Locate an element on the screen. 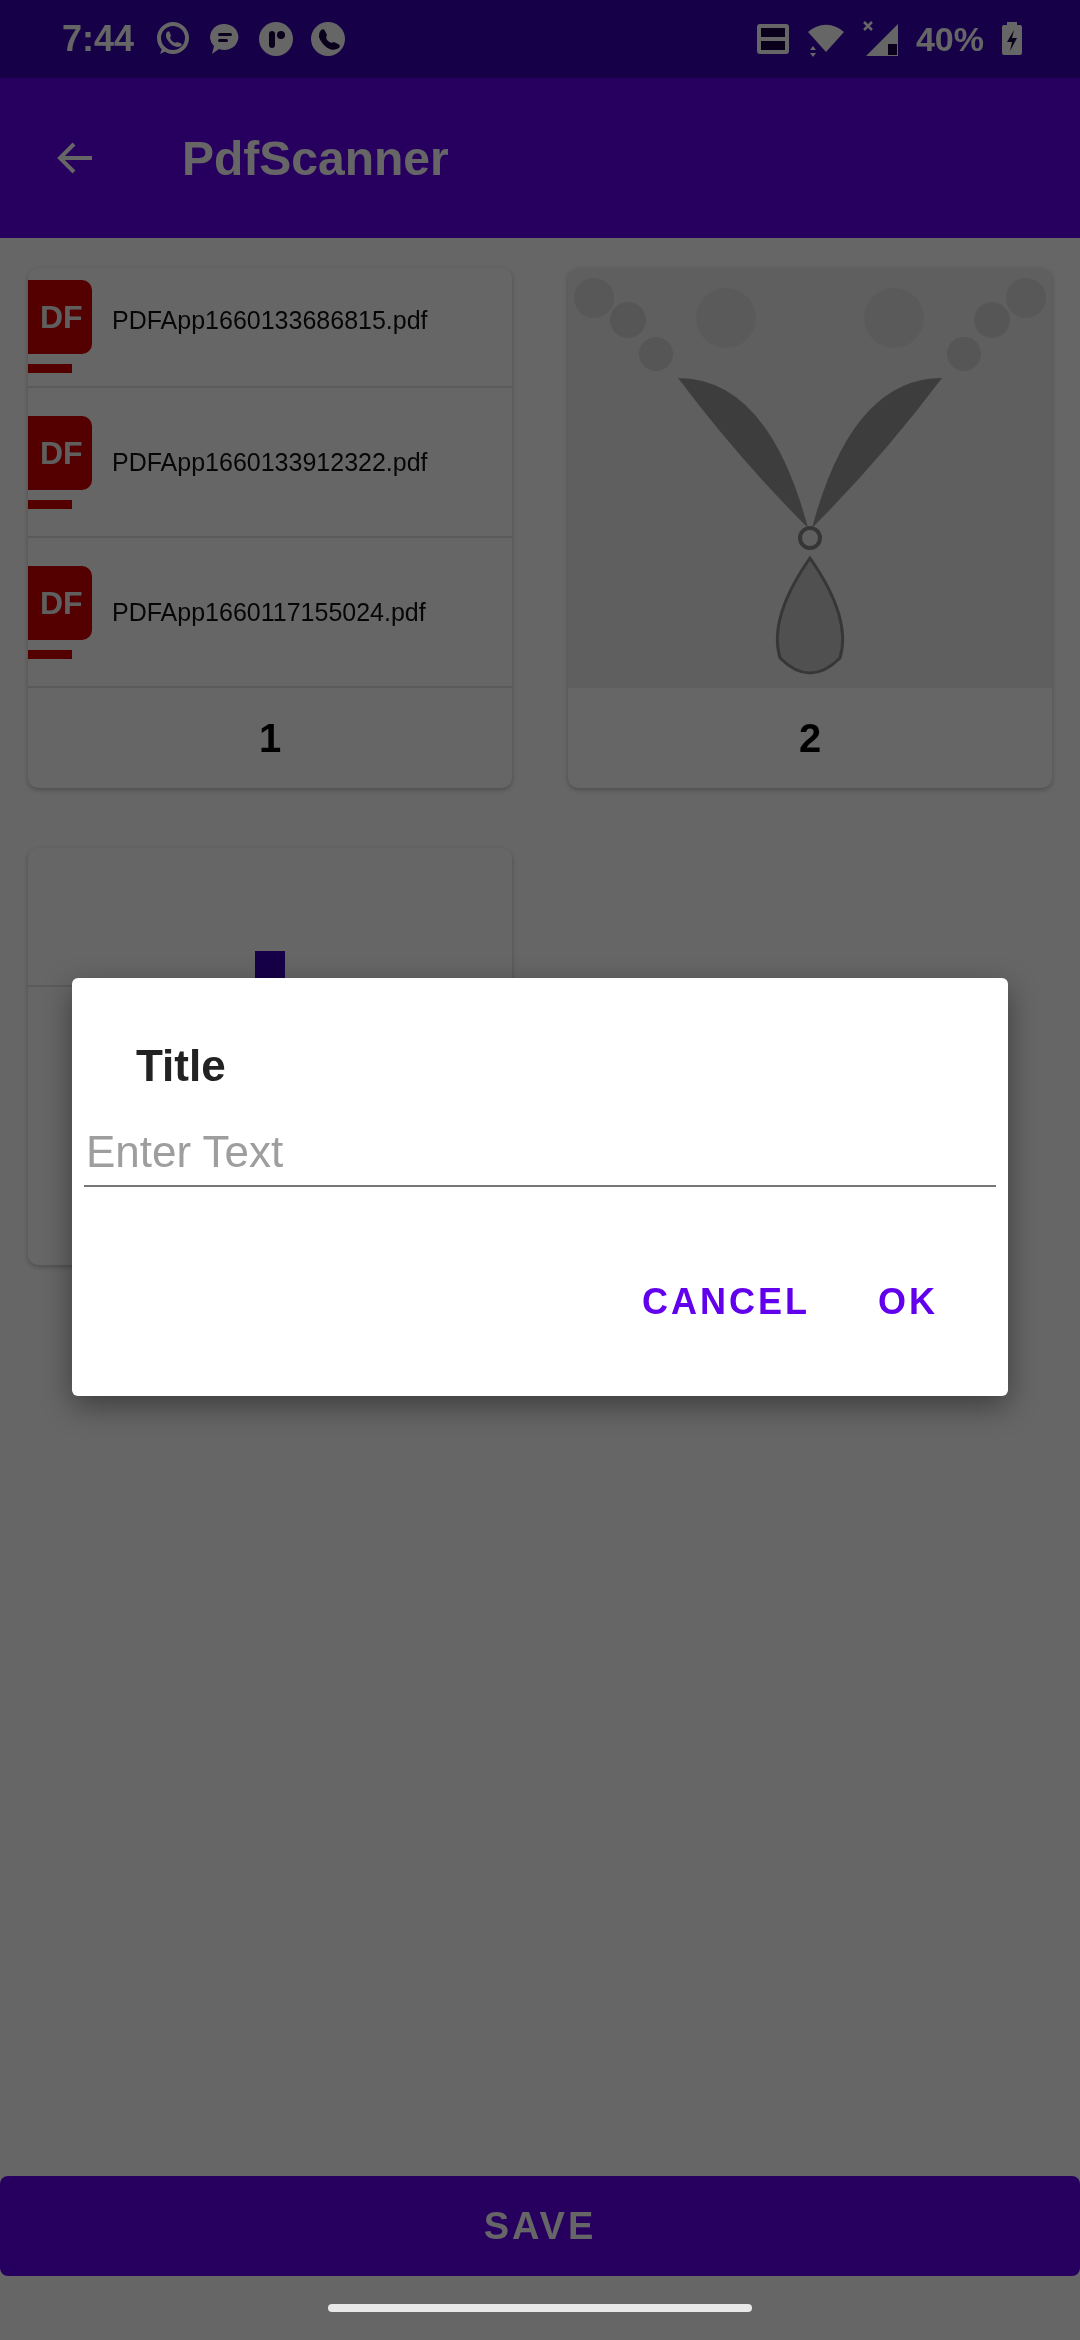 Image resolution: width=1080 pixels, height=2340 pixels. page-card: DF PDFApp1660133686815.pdf DF PDFApp1660133912322.pdf DF PDFApp1660117155024.pdf 1 is located at coordinates (270, 528).